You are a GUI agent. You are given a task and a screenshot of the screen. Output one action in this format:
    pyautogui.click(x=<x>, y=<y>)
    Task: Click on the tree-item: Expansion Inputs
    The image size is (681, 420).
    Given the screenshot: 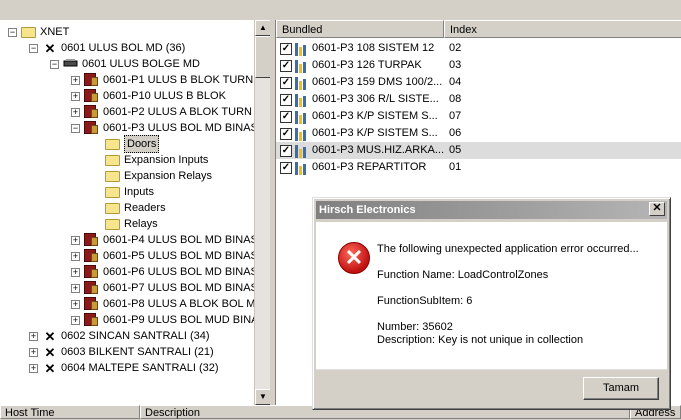 What is the action you would take?
    pyautogui.click(x=150, y=160)
    